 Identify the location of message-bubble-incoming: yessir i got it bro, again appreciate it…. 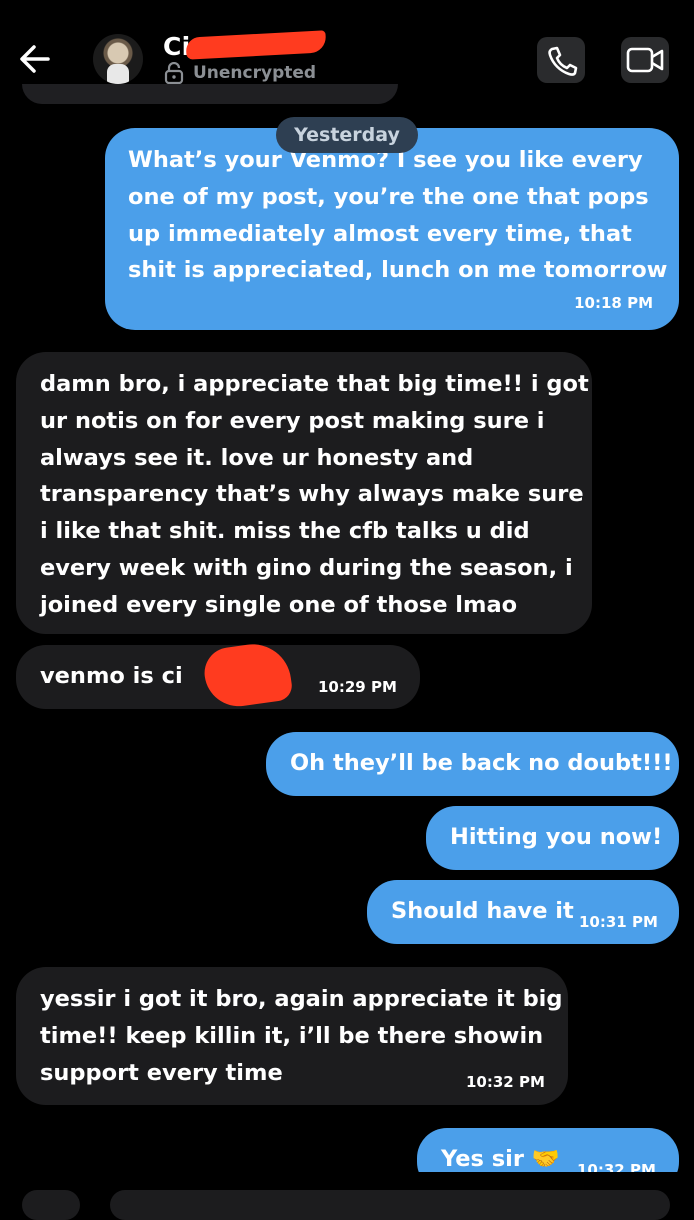
(292, 1036).